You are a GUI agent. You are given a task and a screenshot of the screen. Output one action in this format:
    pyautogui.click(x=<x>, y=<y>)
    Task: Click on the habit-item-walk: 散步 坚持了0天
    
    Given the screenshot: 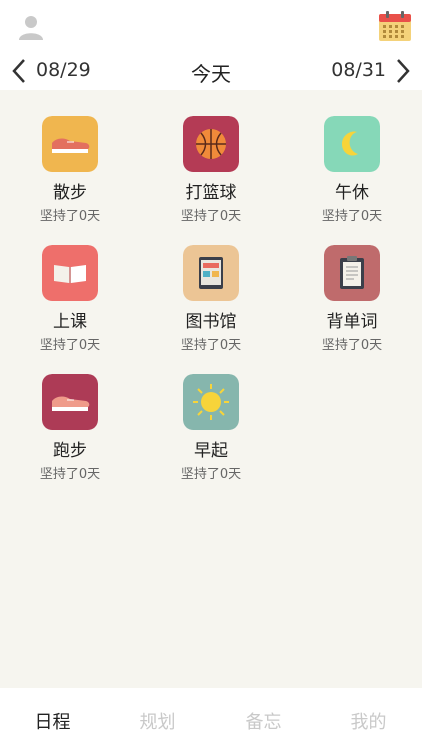 What is the action you would take?
    pyautogui.click(x=70, y=164)
    